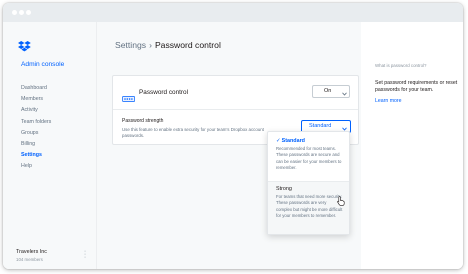 The image size is (468, 274). Describe the element at coordinates (164, 92) in the screenshot. I see `password-control-label: Password control` at that location.